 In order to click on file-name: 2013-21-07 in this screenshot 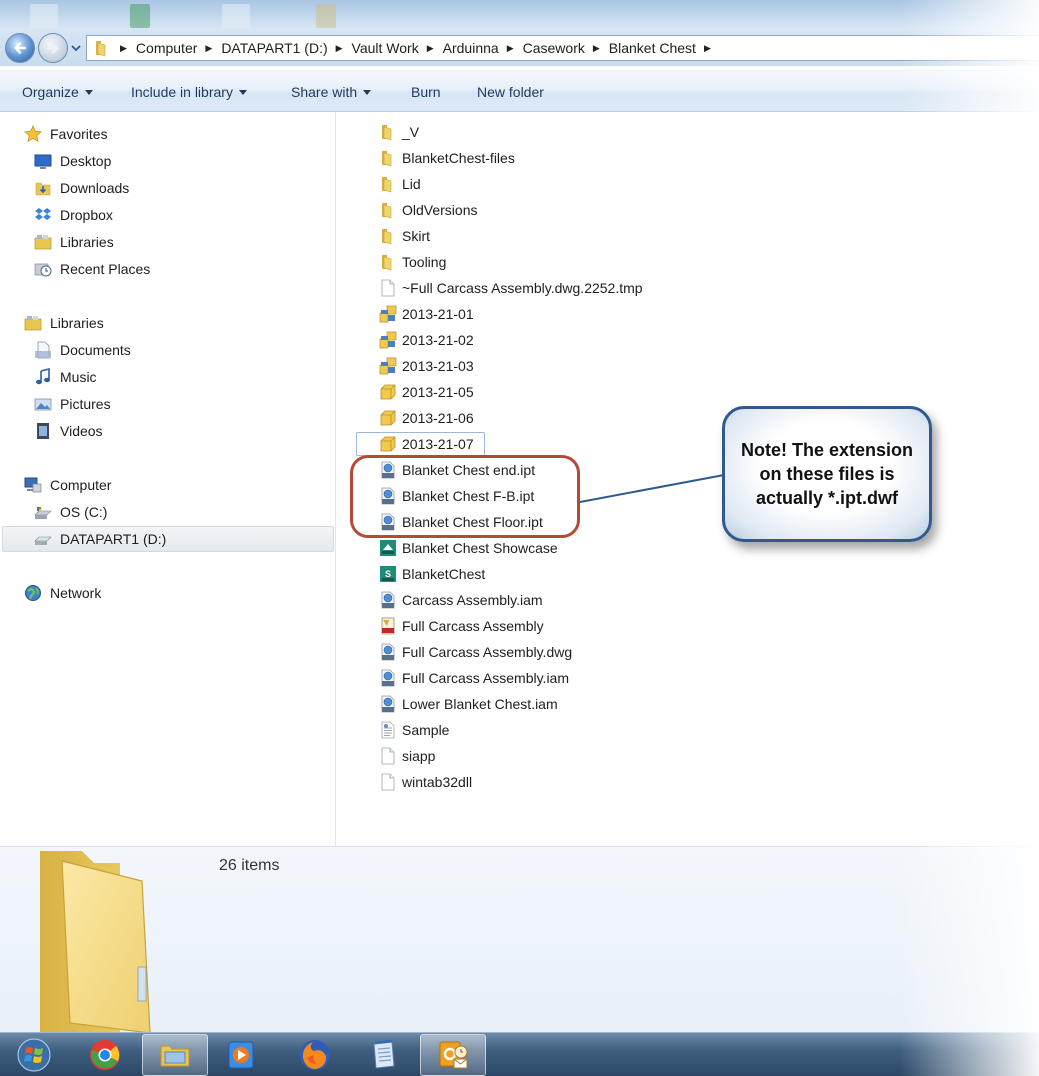, I will do `click(438, 444)`.